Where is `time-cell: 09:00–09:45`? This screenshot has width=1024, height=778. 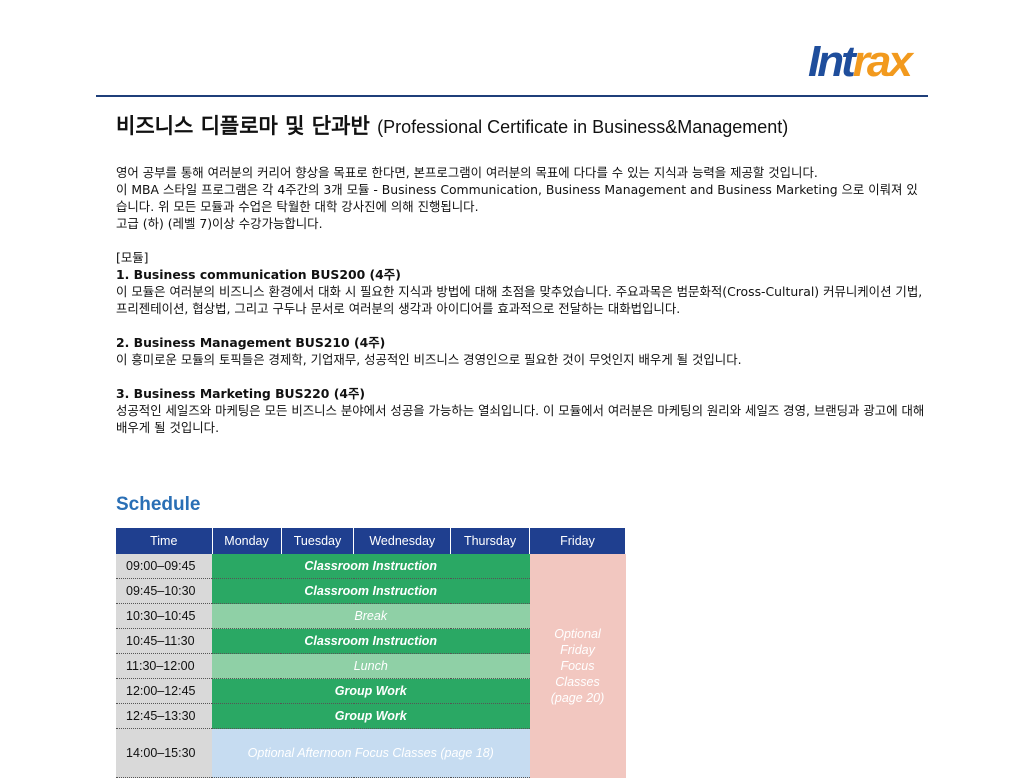 time-cell: 09:00–09:45 is located at coordinates (164, 566).